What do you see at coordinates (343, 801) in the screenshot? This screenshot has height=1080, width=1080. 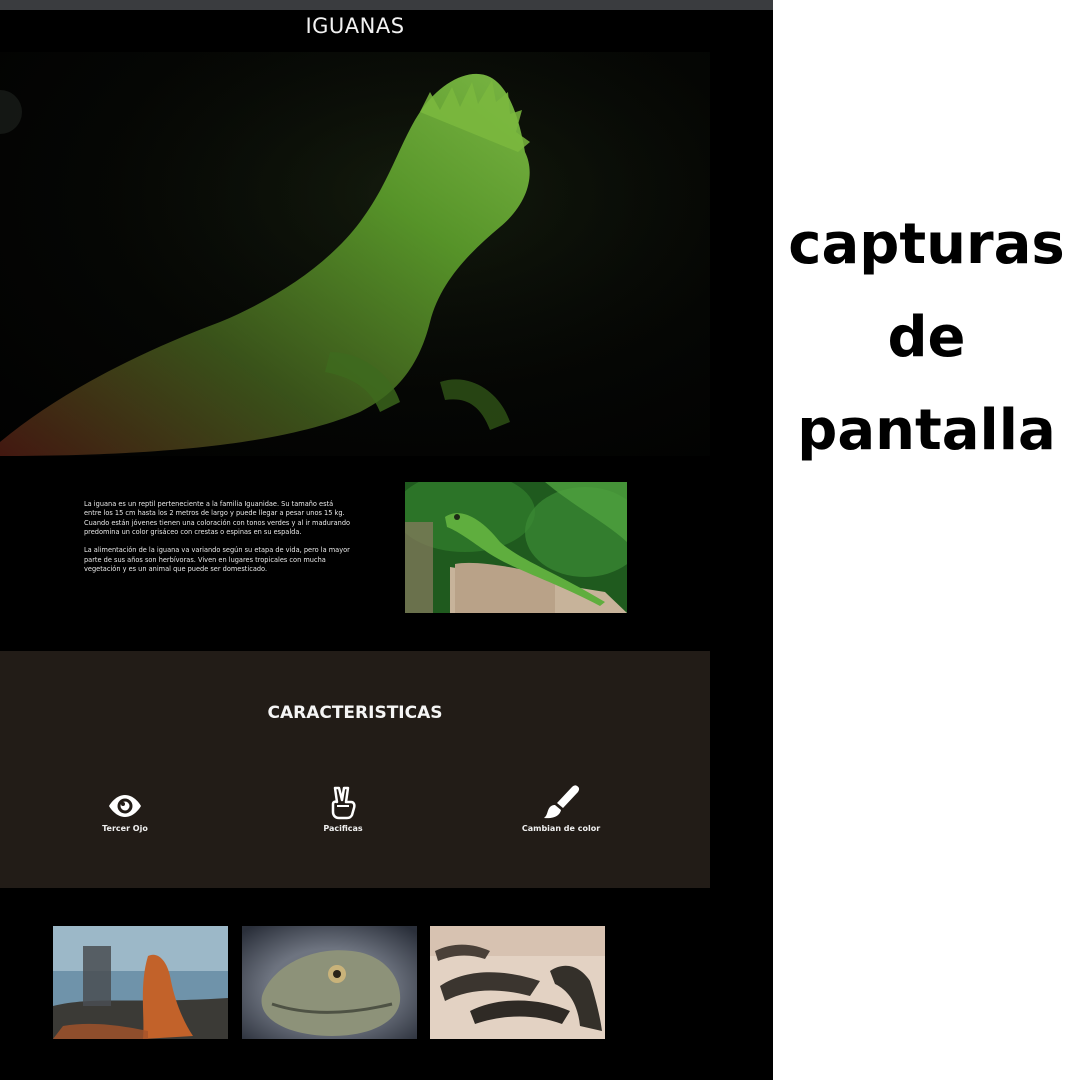 I see `peace-hand-icon` at bounding box center [343, 801].